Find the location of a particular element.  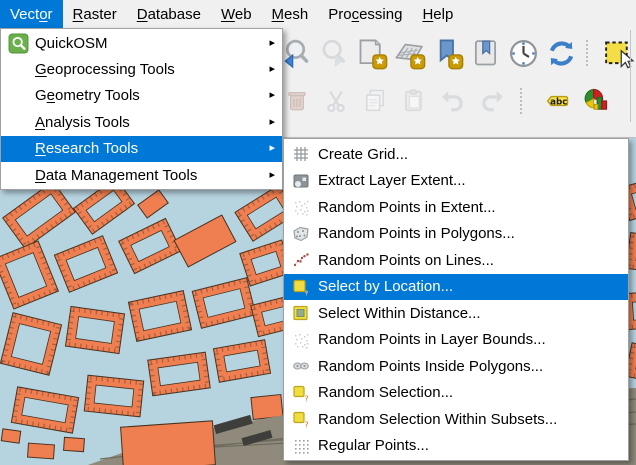

menubar-item-label: Vector is located at coordinates (31, 14).